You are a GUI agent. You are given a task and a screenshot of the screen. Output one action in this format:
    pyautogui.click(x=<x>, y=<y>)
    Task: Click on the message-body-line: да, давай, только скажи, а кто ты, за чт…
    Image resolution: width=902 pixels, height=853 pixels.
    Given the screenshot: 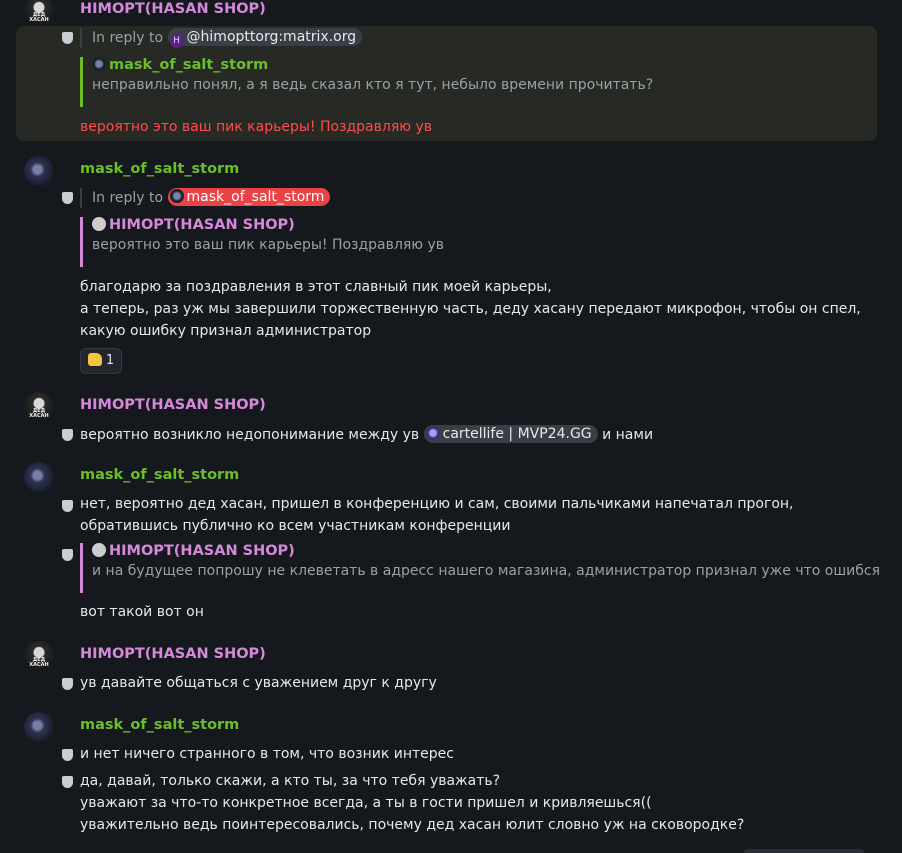 What is the action you would take?
    pyautogui.click(x=290, y=781)
    